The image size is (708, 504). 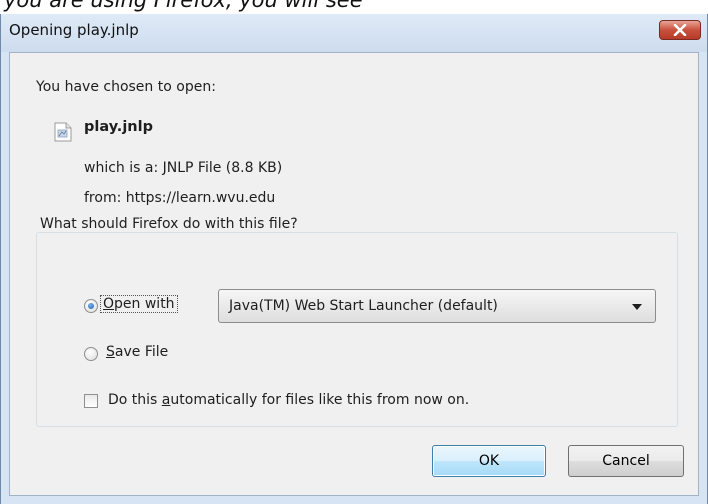 What do you see at coordinates (169, 224) in the screenshot?
I see `action-group-label: What should Firefox do with this file?` at bounding box center [169, 224].